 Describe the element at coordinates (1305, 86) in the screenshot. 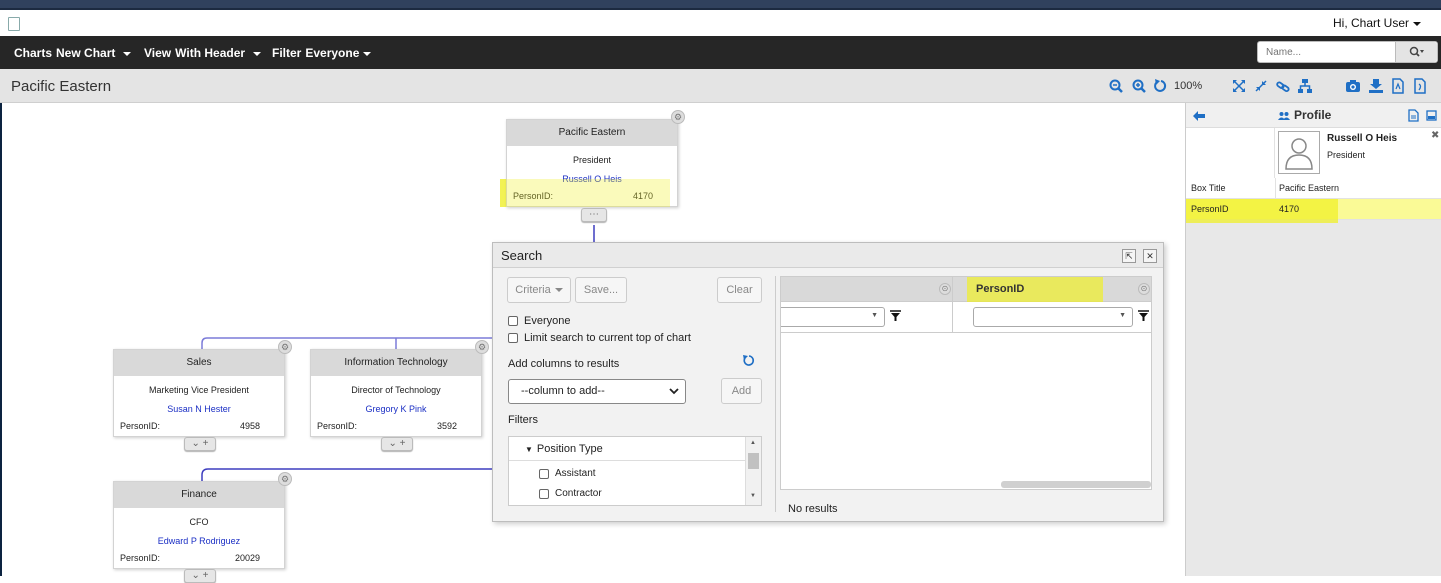

I see `org-structure-icon` at that location.